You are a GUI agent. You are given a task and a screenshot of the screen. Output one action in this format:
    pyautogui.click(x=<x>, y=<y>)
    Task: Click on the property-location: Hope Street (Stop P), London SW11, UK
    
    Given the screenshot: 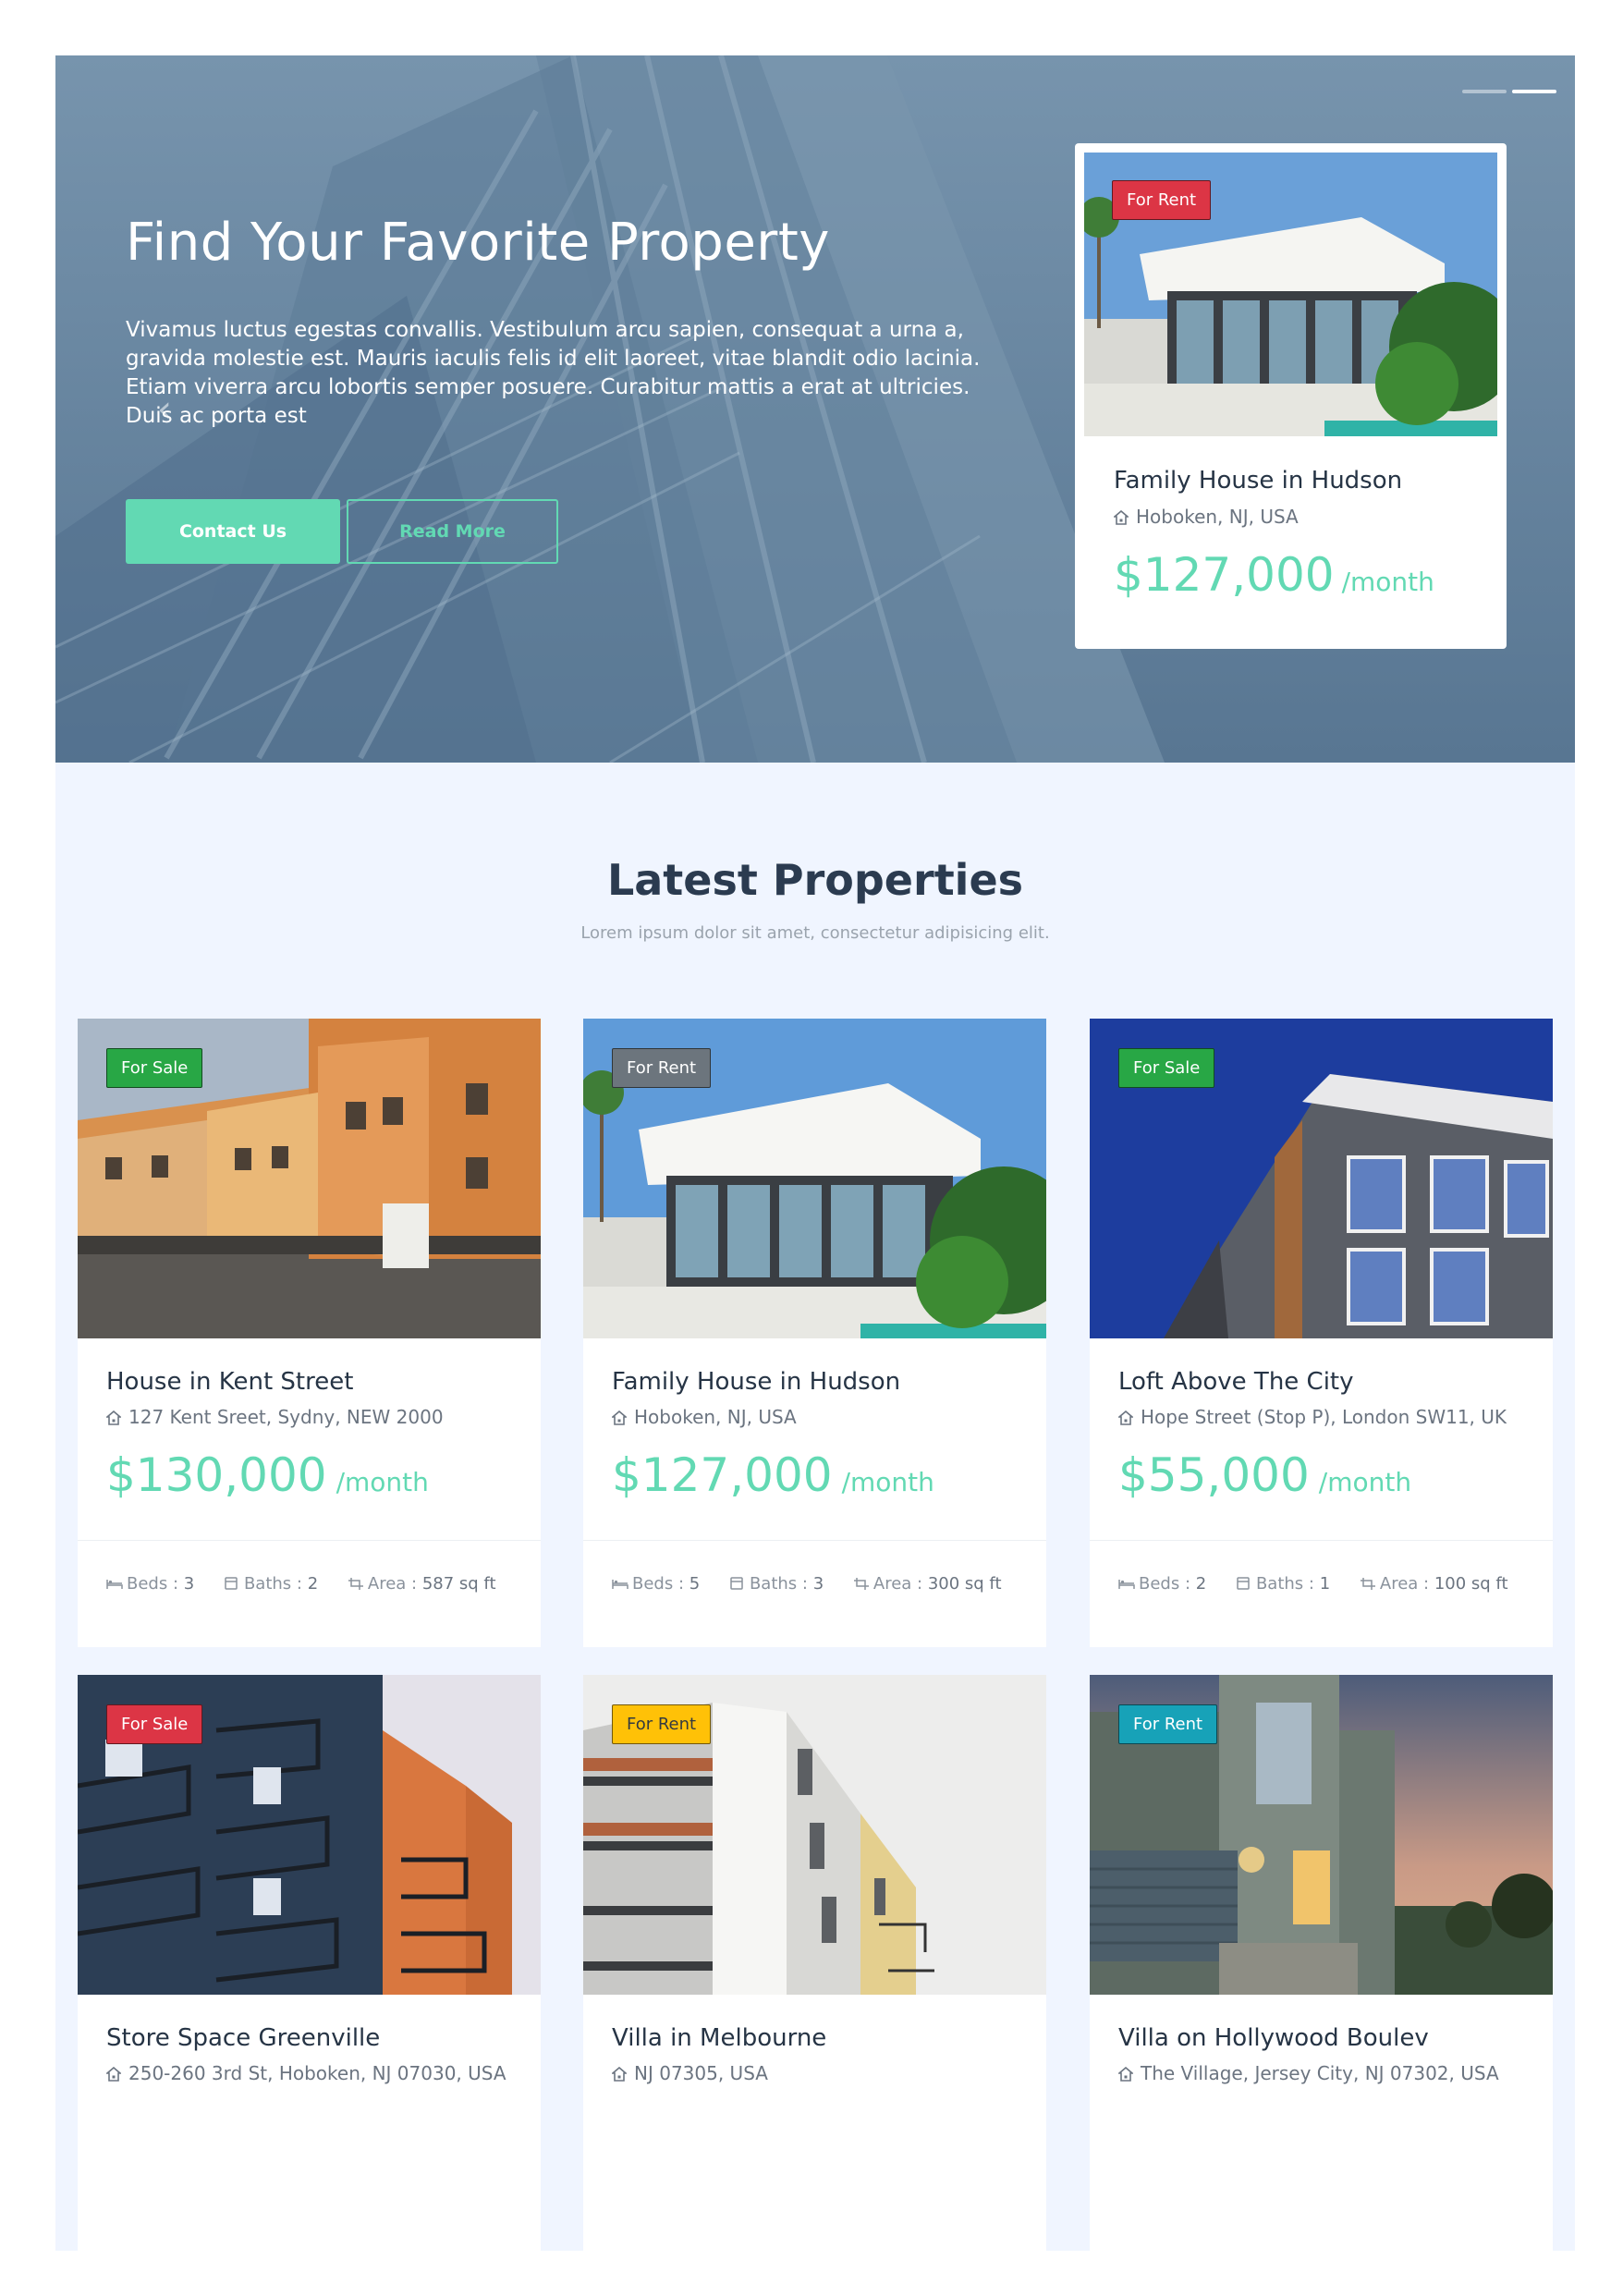 What is the action you would take?
    pyautogui.click(x=1324, y=1418)
    